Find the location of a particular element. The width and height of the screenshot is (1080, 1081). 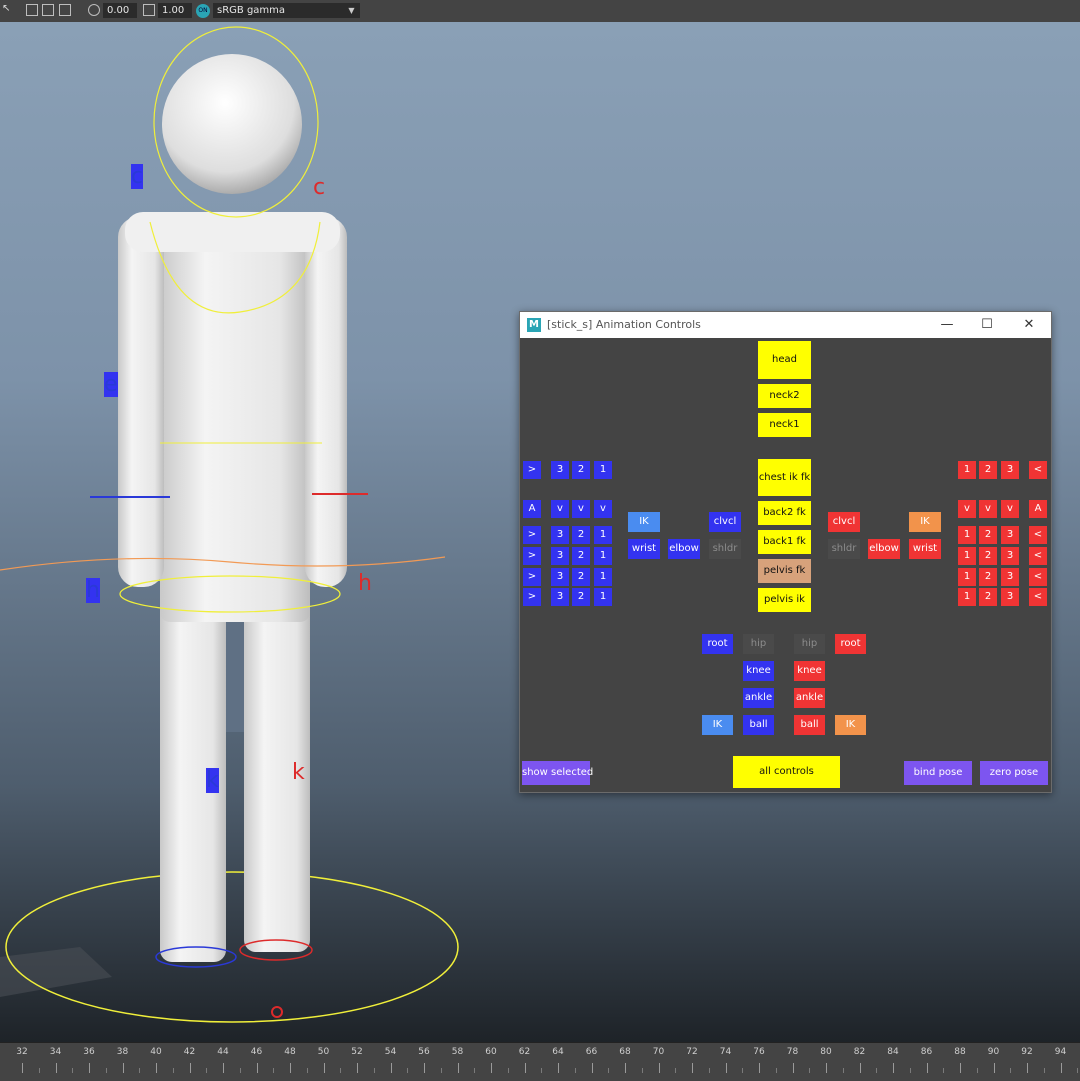

right-index-1-button: 1 is located at coordinates (967, 535).